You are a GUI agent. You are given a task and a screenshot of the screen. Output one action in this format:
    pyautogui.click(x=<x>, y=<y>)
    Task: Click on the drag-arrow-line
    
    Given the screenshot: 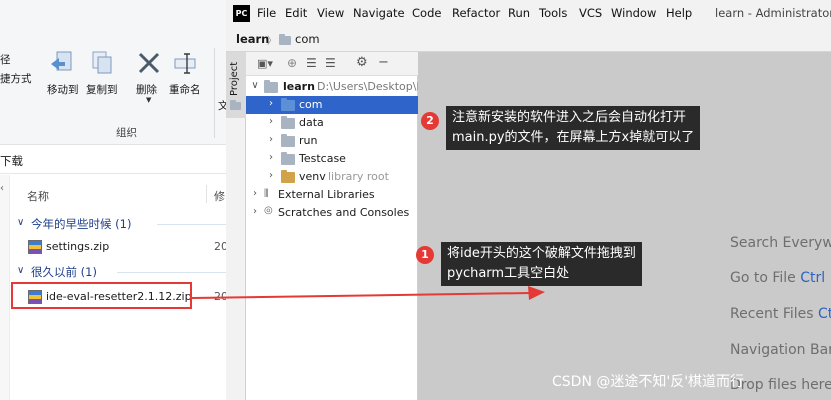 What is the action you would take?
    pyautogui.click(x=361, y=295)
    